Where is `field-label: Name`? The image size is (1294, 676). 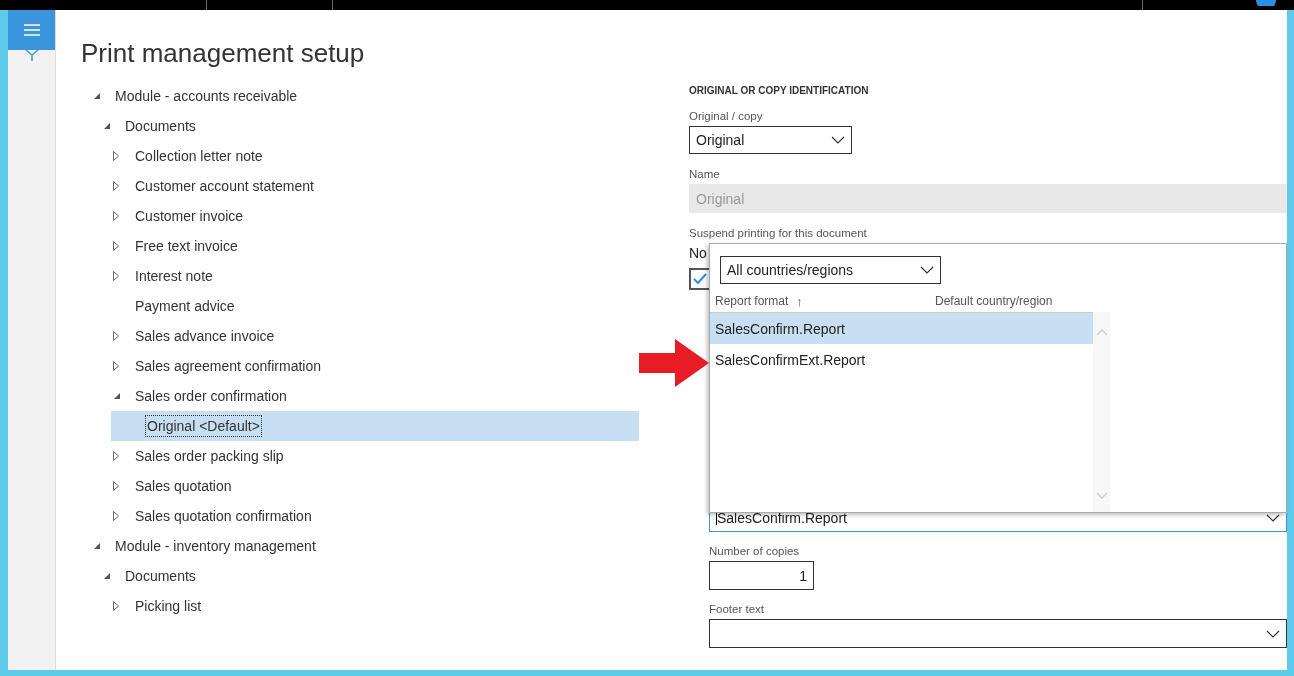 field-label: Name is located at coordinates (705, 174).